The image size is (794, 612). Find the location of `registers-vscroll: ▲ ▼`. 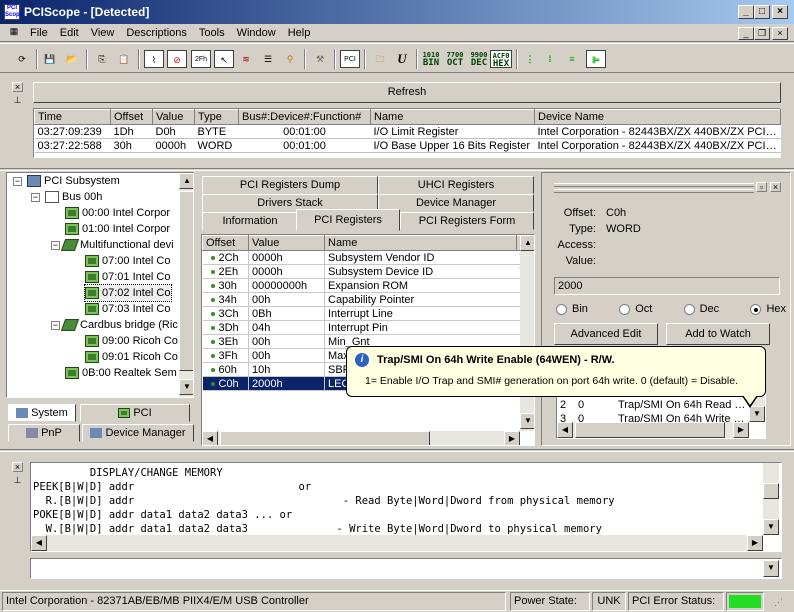

registers-vscroll: ▲ ▼ is located at coordinates (527, 333).